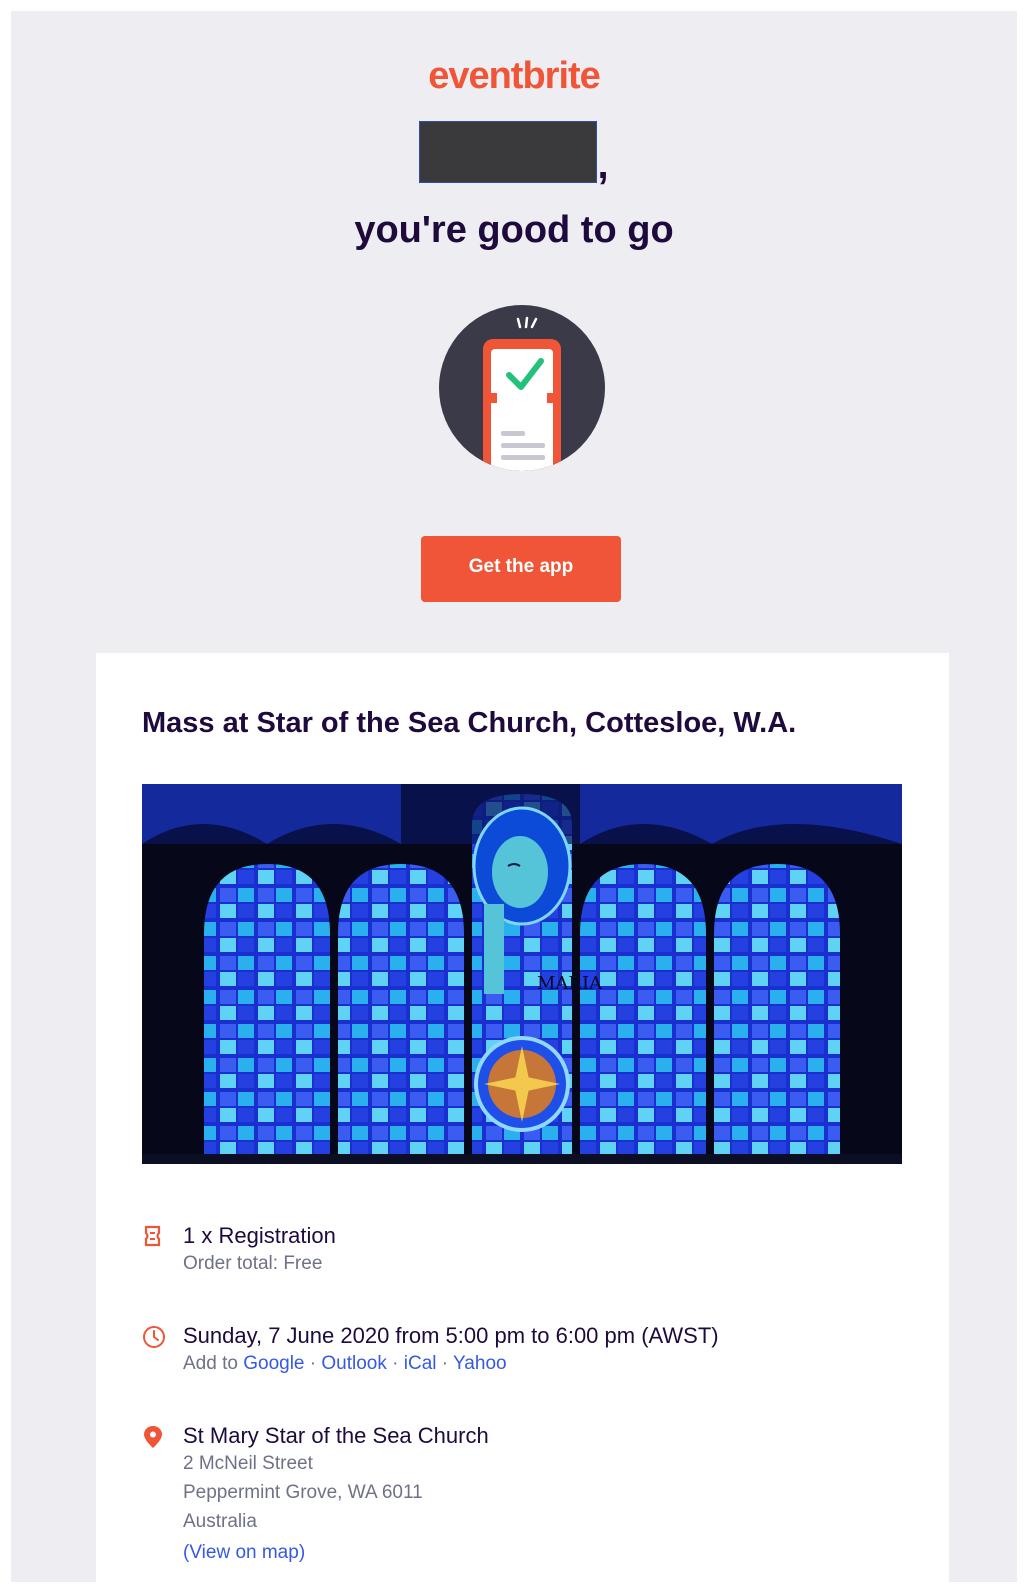  What do you see at coordinates (603, 165) in the screenshot?
I see `greeting-comma: ,` at bounding box center [603, 165].